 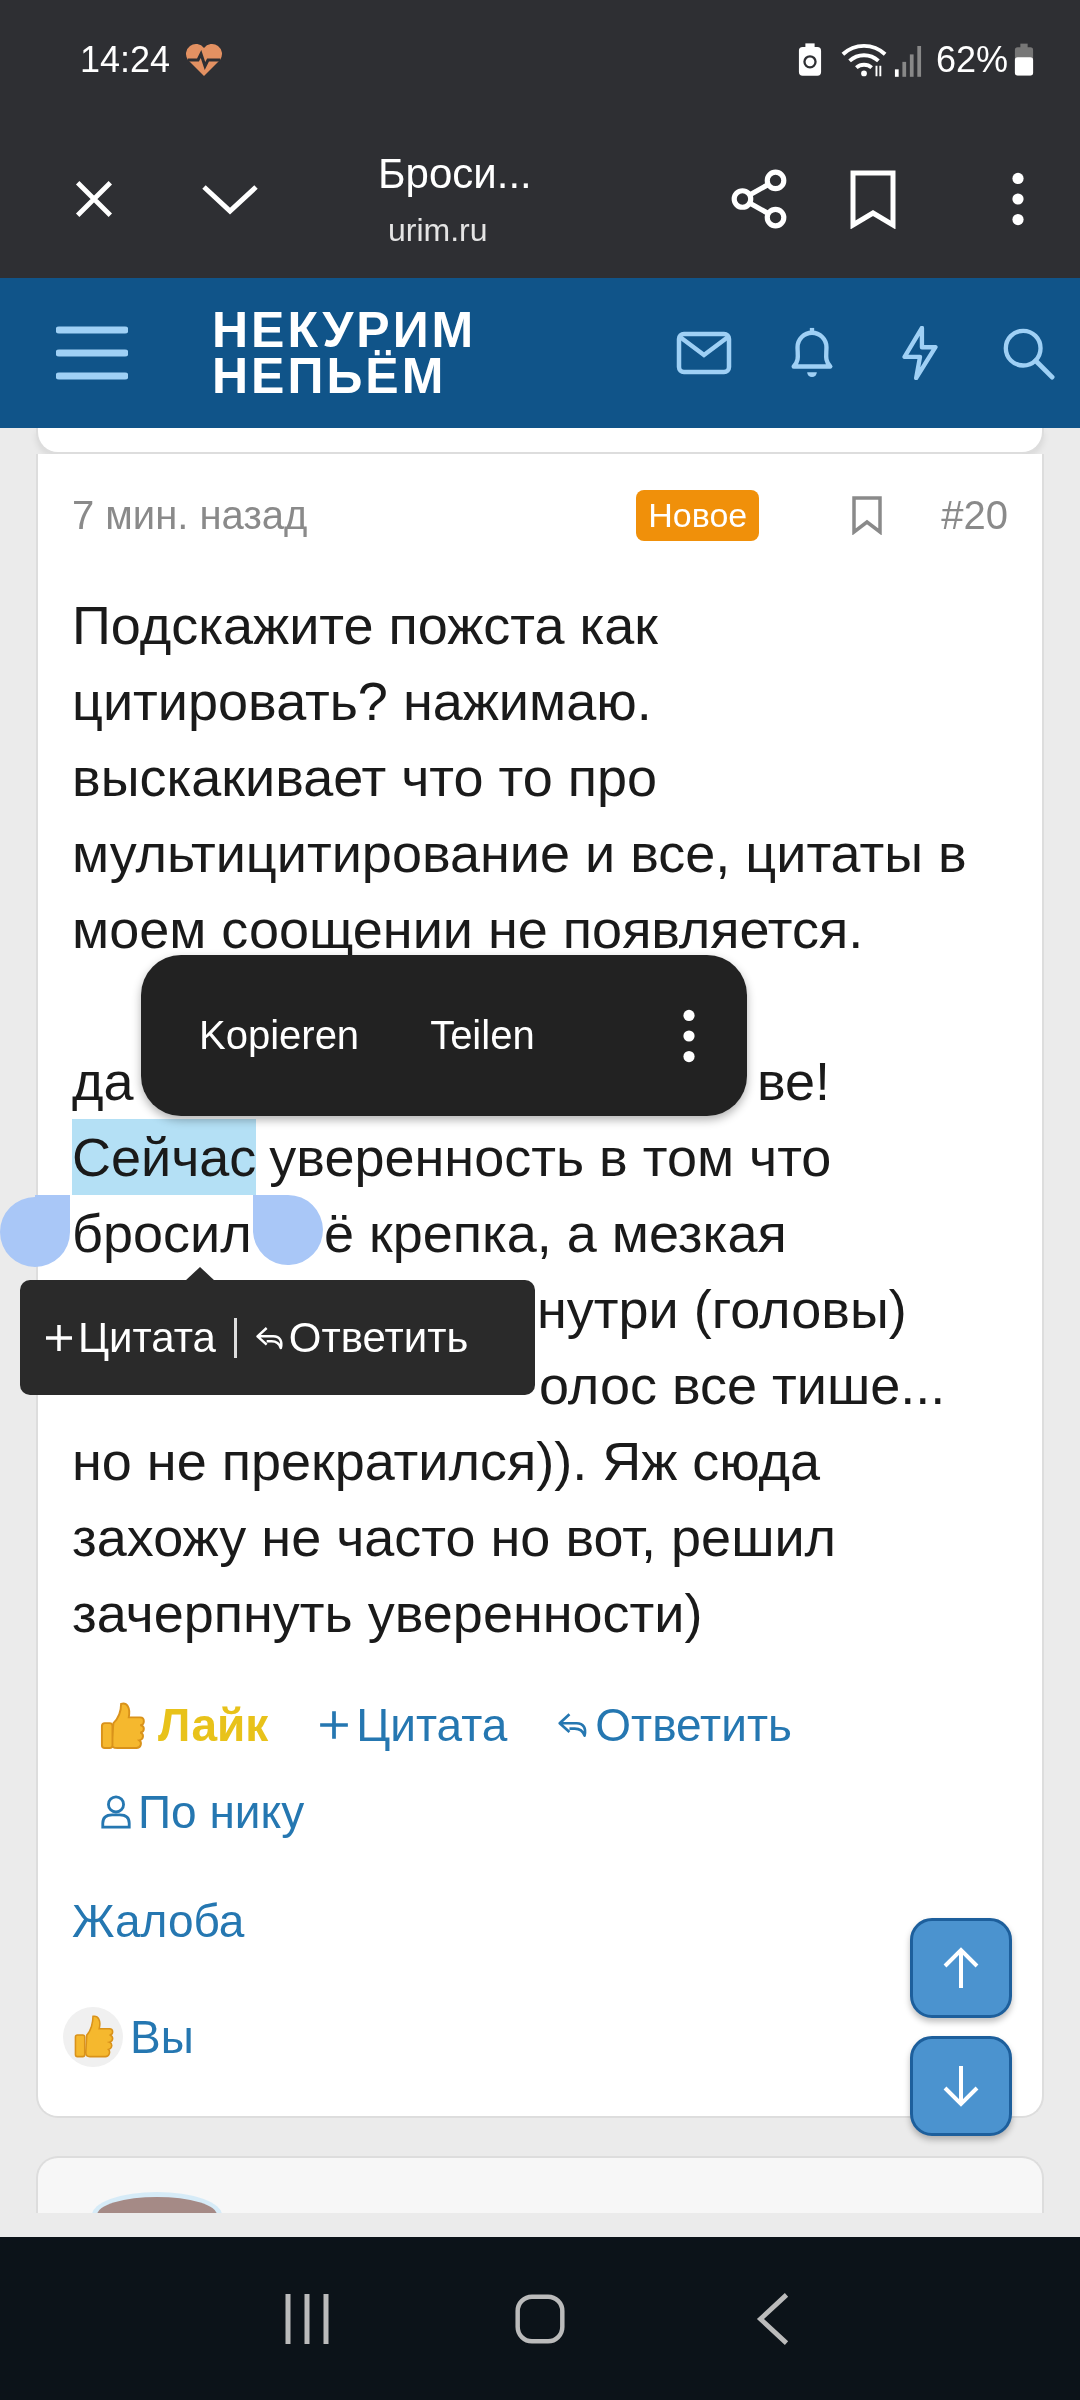 What do you see at coordinates (863, 60) in the screenshot?
I see `wifi-icon` at bounding box center [863, 60].